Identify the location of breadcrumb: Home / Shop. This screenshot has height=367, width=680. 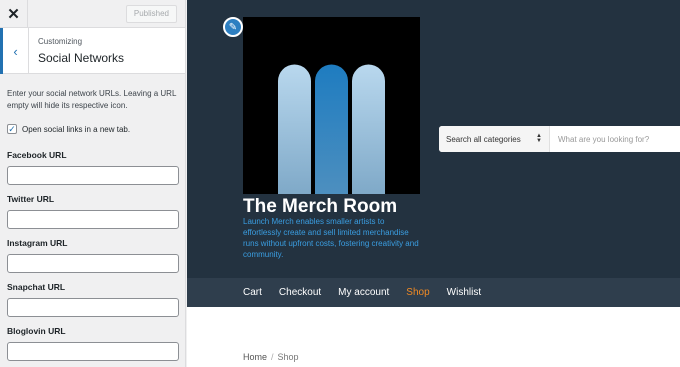
(271, 357).